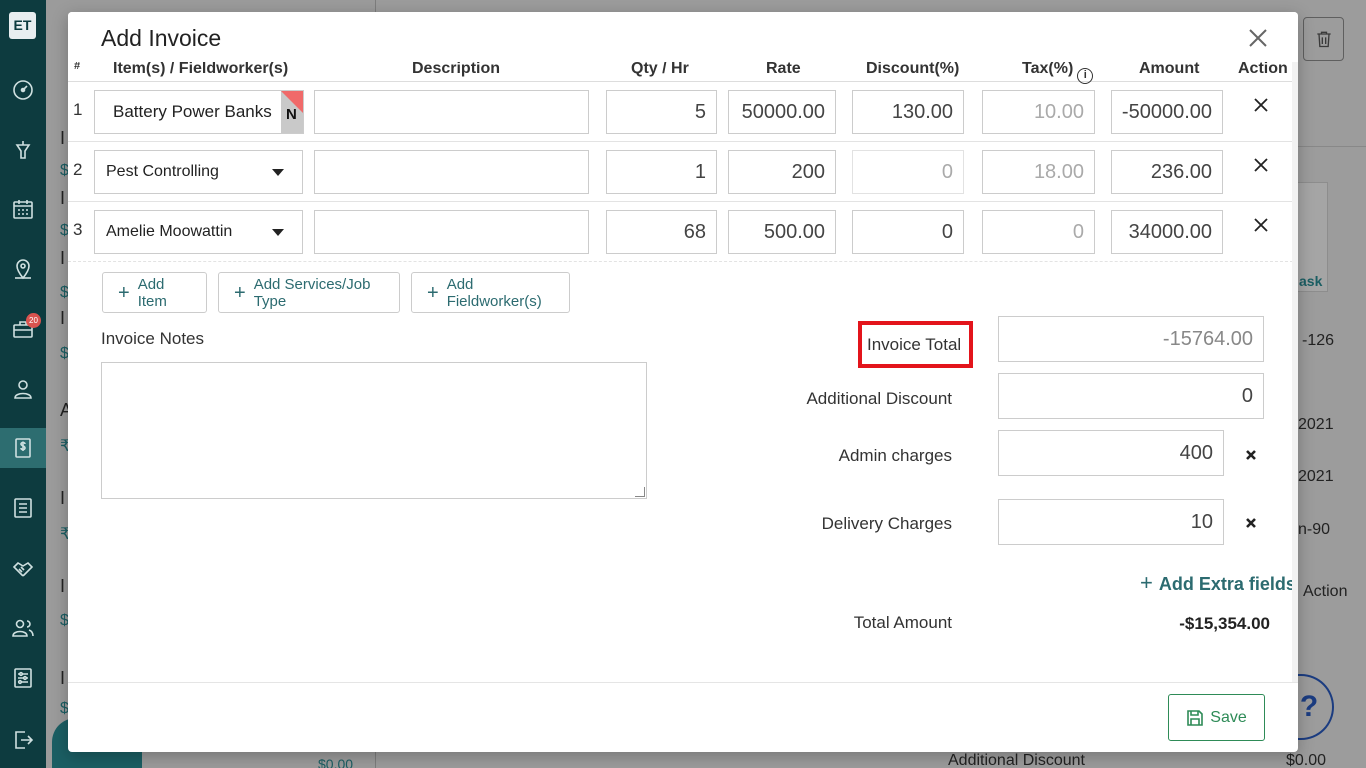 The height and width of the screenshot is (768, 1366). What do you see at coordinates (201, 68) in the screenshot?
I see `col-item: Item(s) / Fieldworker(s)` at bounding box center [201, 68].